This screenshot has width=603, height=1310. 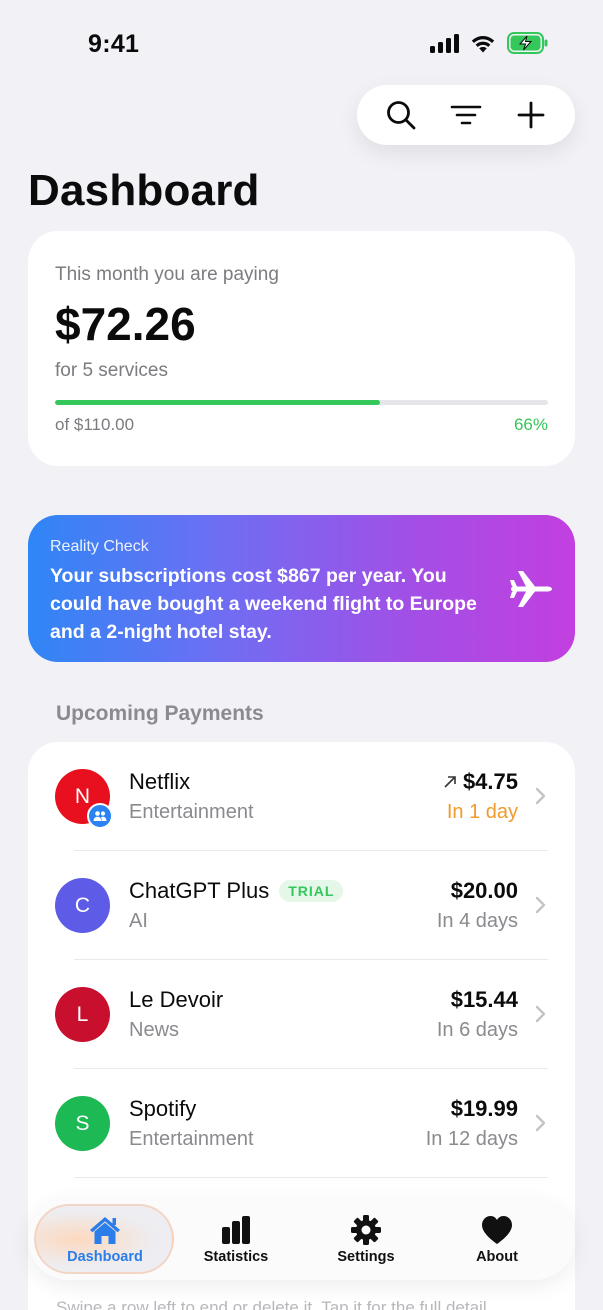 What do you see at coordinates (82, 1014) in the screenshot?
I see `service-avatar: L` at bounding box center [82, 1014].